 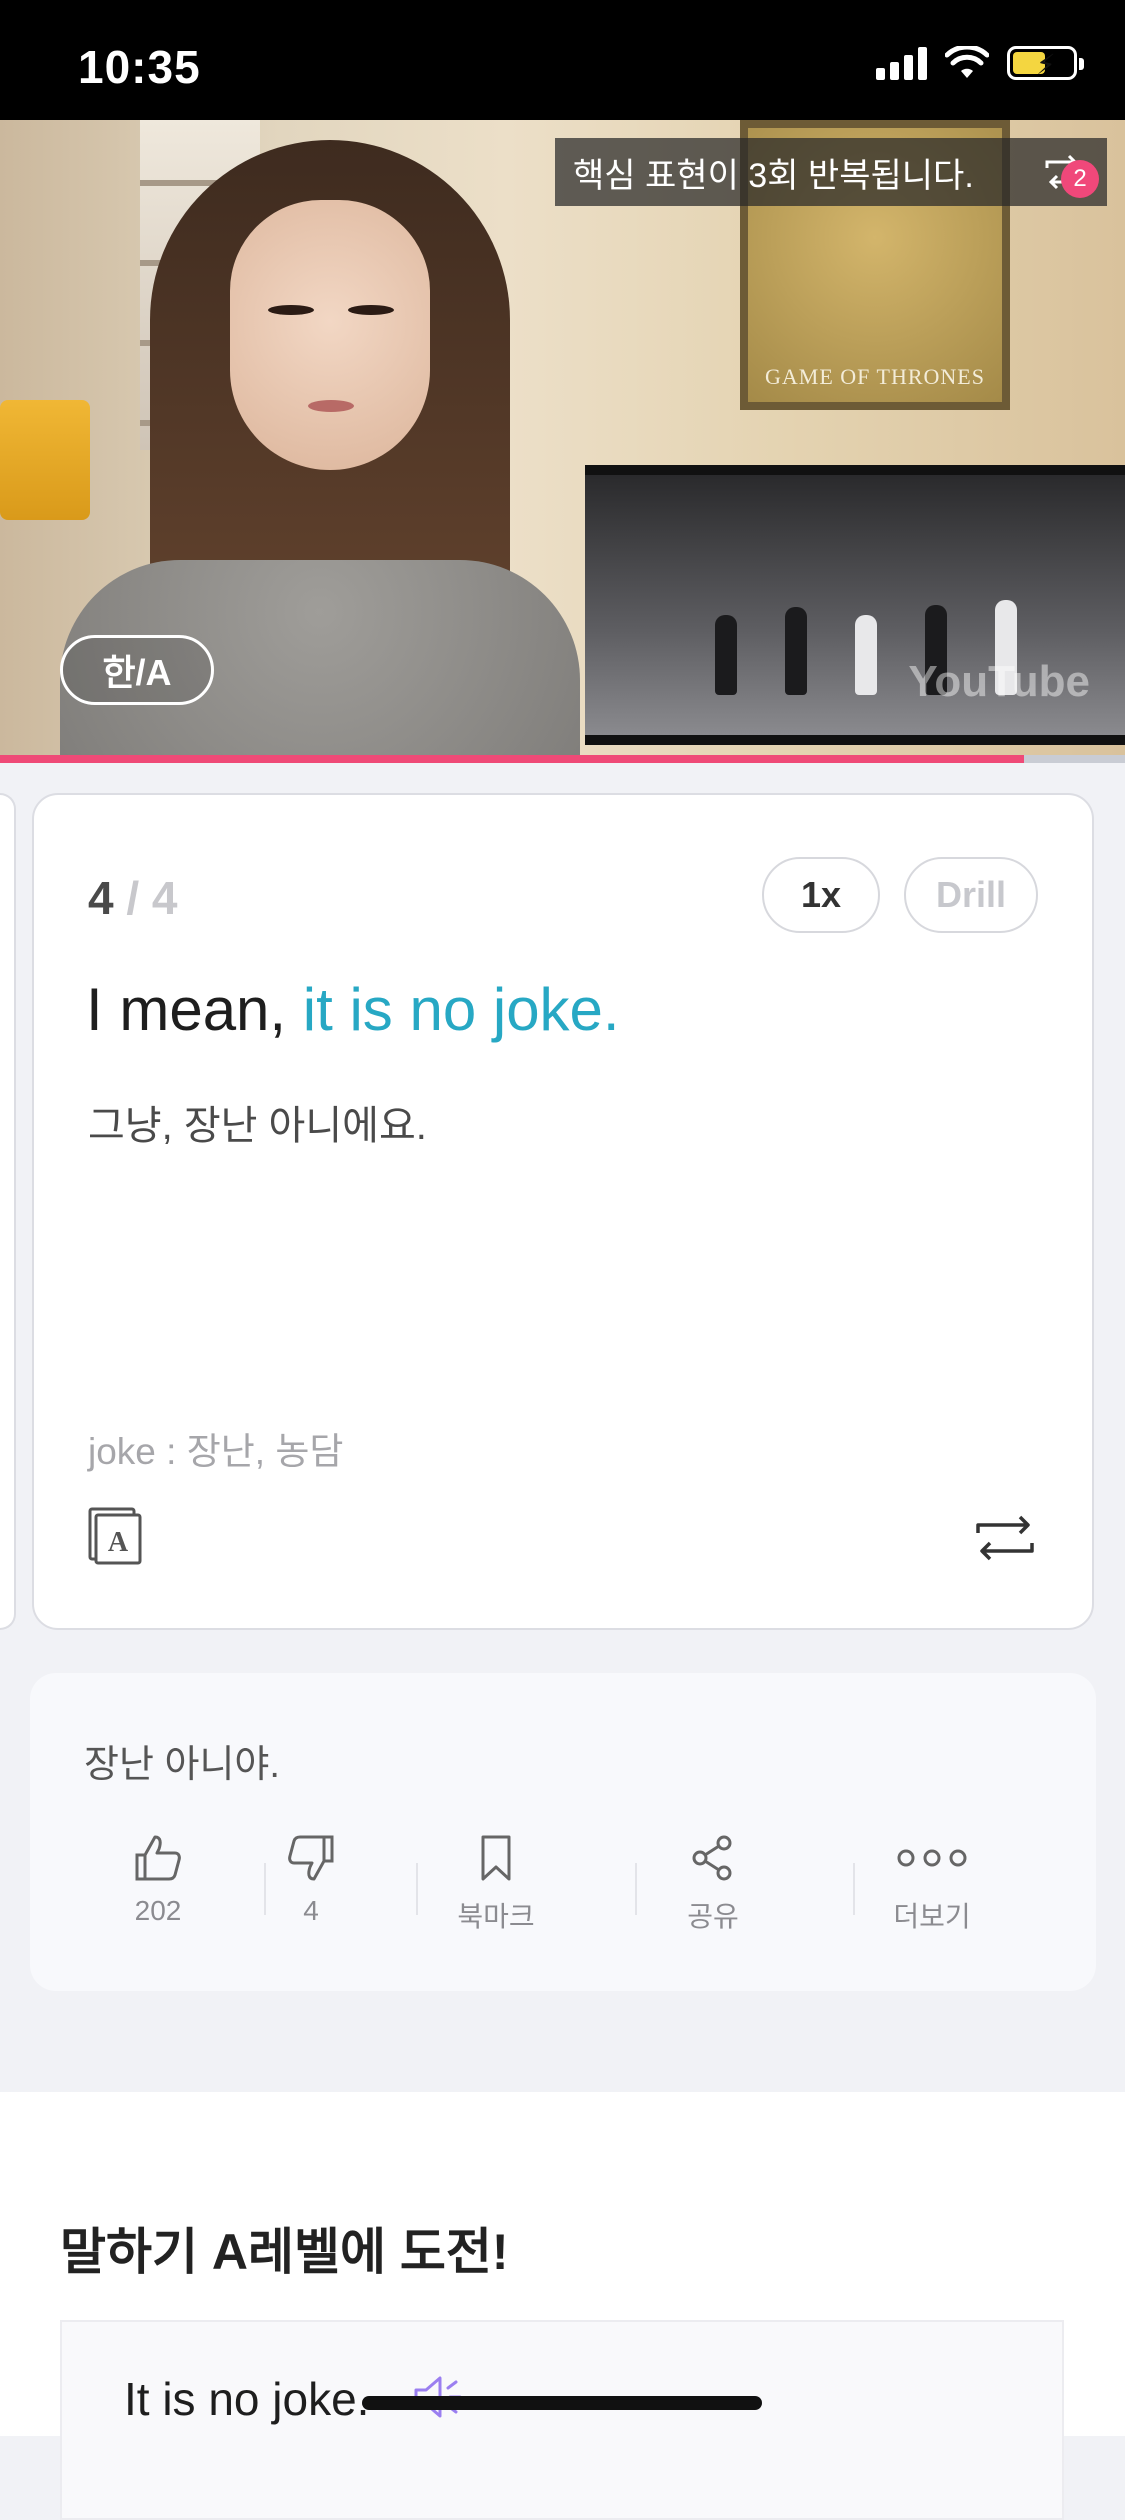 I want to click on drill-button: Drill, so click(x=971, y=895).